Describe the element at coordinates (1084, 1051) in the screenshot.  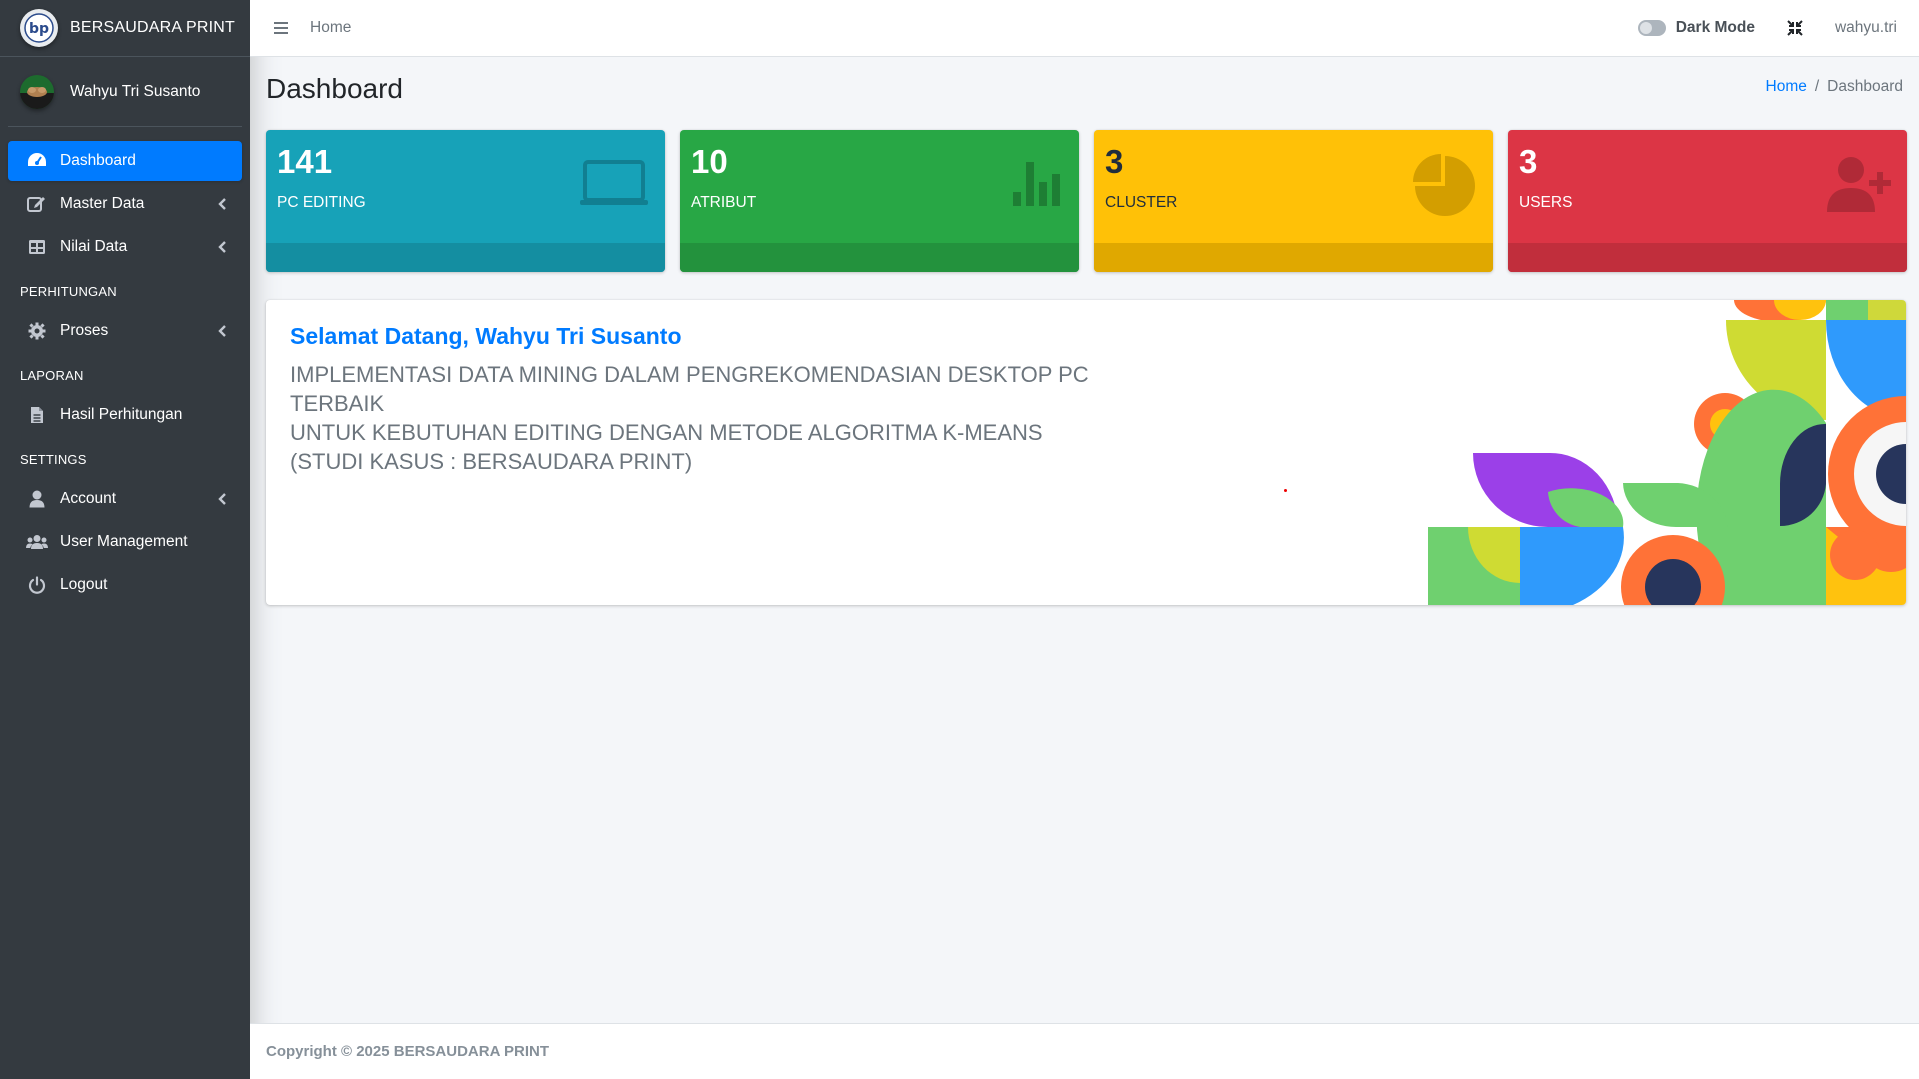
I see `footer: Copyright © 2025 BERSAUDARA PRINT` at that location.